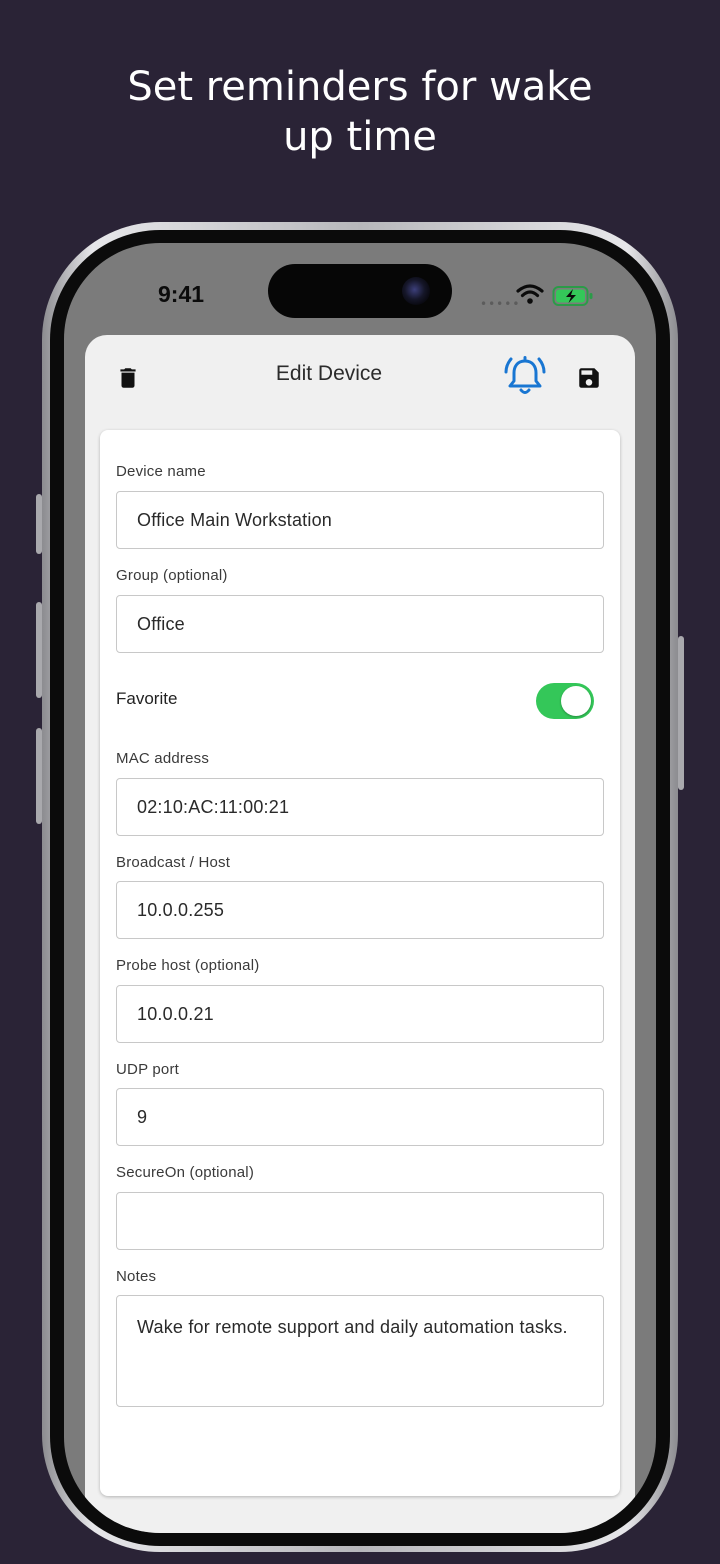 This screenshot has height=1564, width=720. What do you see at coordinates (136, 1276) in the screenshot?
I see `notes-label: Notes` at bounding box center [136, 1276].